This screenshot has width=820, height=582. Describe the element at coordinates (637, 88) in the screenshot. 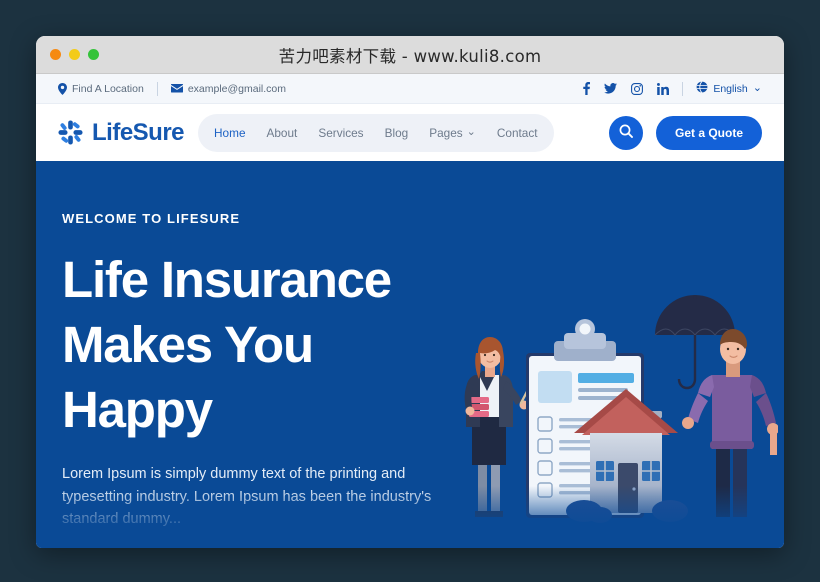

I see `instagram-icon` at that location.